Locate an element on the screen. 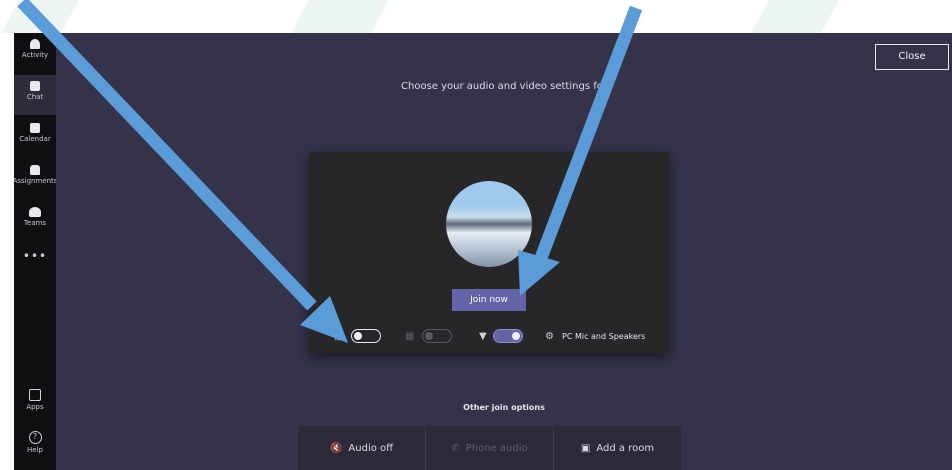  rail-item-chat: Chat is located at coordinates (35, 95).